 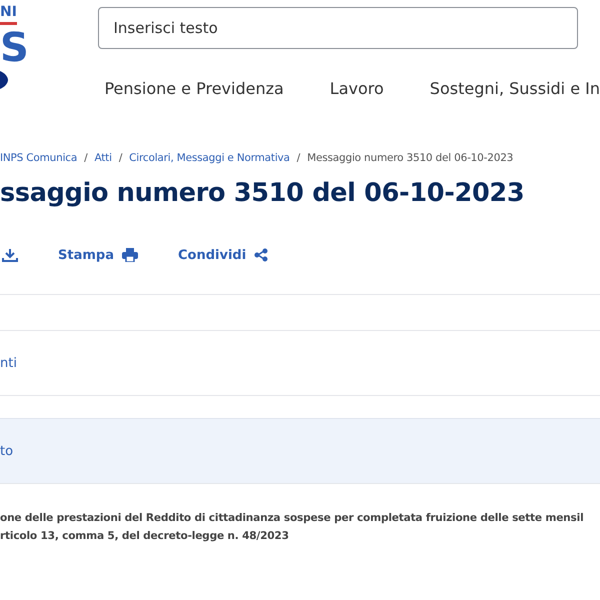 I want to click on breadcrumb-link: Atti, so click(x=103, y=158).